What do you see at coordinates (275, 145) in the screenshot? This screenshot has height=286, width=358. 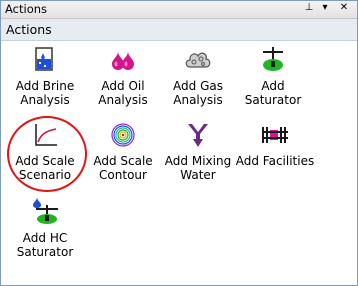 I see `add-facilities-button: Add Facilities` at bounding box center [275, 145].